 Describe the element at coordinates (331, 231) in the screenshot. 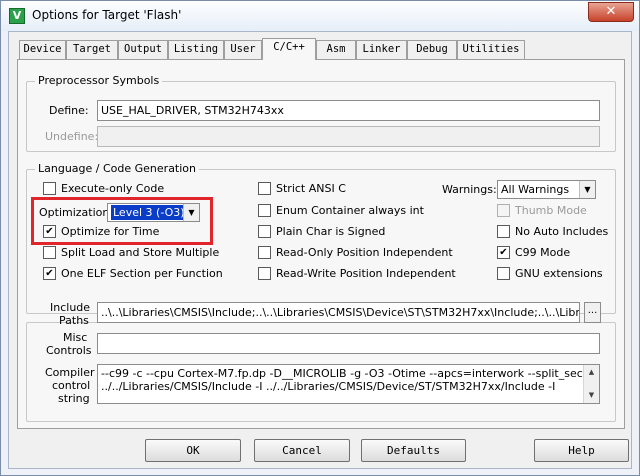

I see `plain-char-label: Plain Char is Signed` at that location.